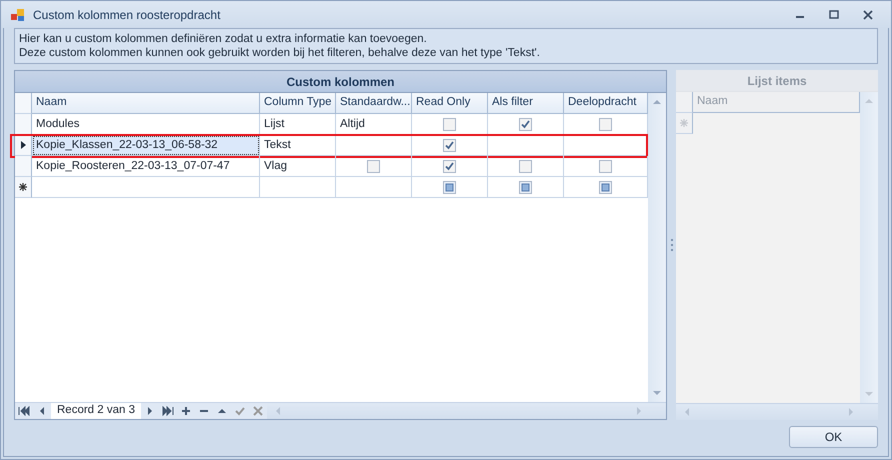 The width and height of the screenshot is (892, 460). Describe the element at coordinates (146, 166) in the screenshot. I see `table-cell: Kopie_Roosteren_22-03-13_07-07-47` at that location.